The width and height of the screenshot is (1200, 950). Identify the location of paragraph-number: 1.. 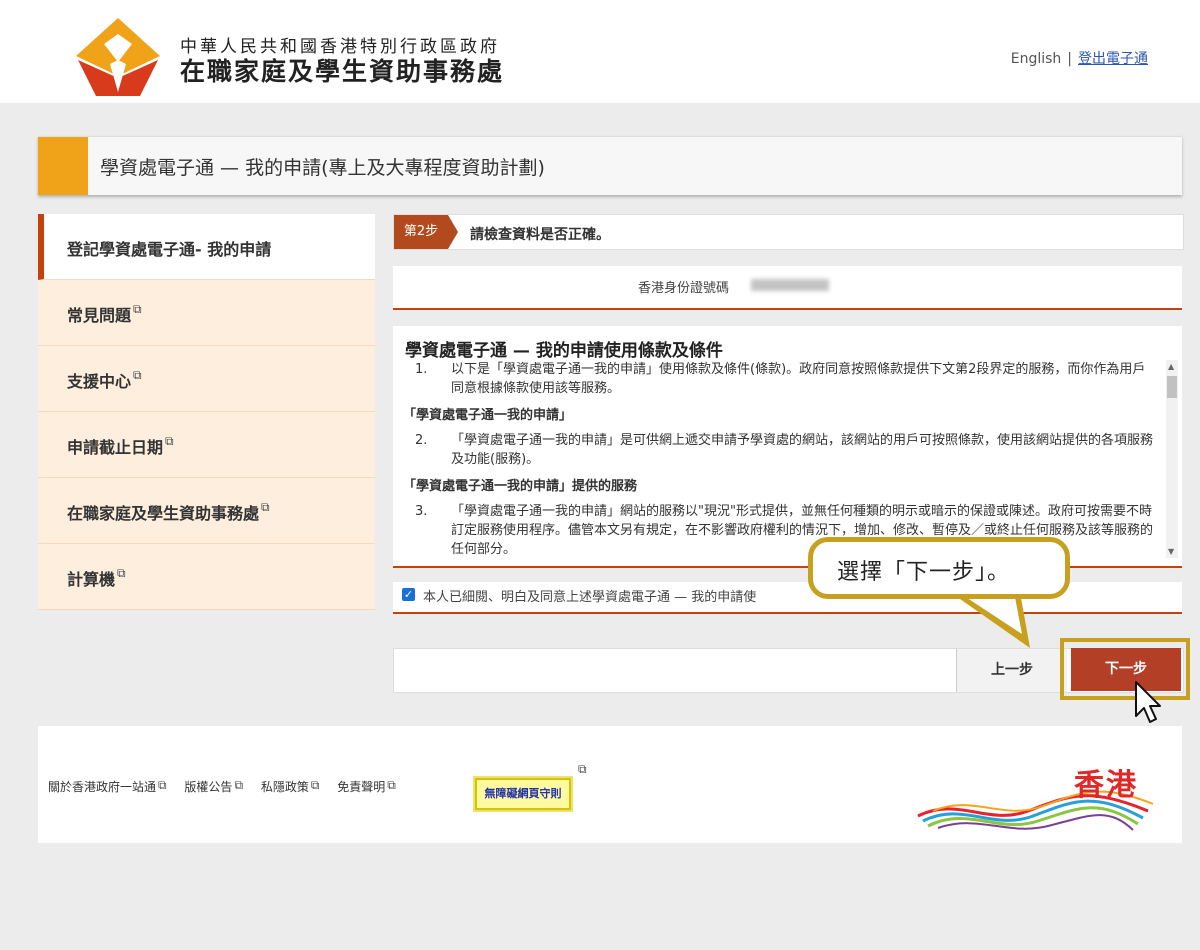
(421, 369).